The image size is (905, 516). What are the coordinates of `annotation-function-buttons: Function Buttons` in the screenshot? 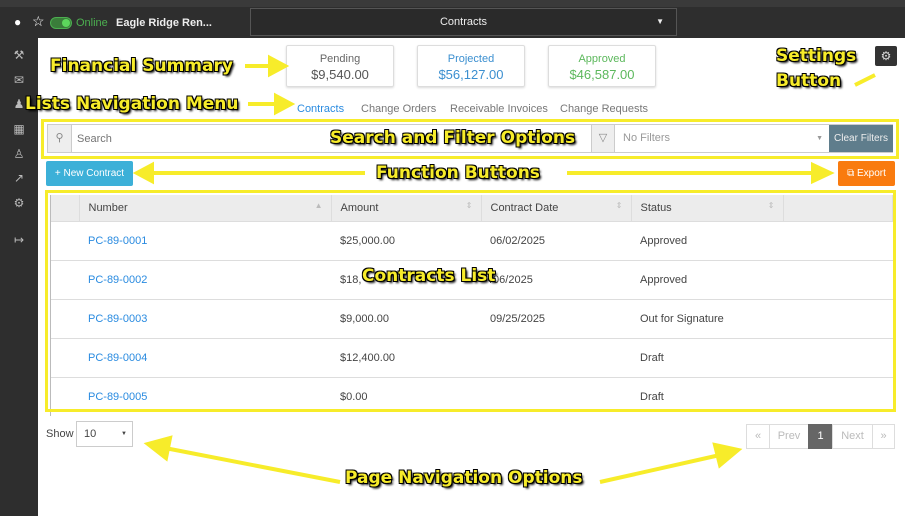 It's located at (458, 173).